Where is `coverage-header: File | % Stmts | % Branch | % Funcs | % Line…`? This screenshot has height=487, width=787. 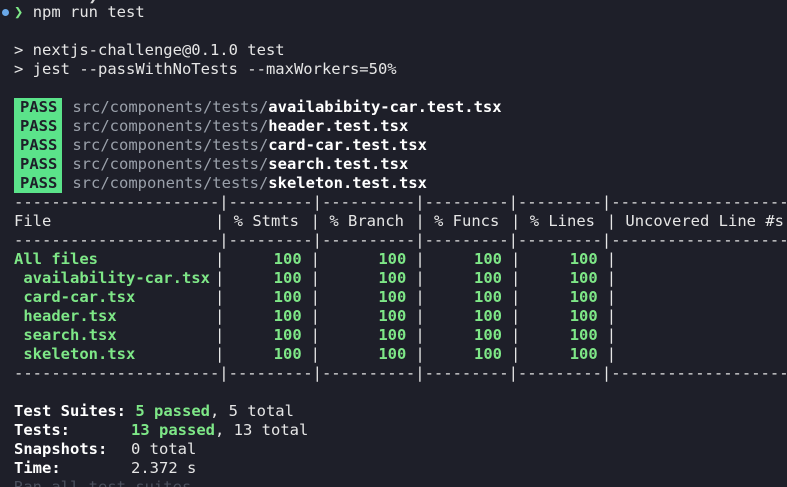
coverage-header: File | % Stmts | % Branch | % Funcs | % Line… is located at coordinates (399, 221).